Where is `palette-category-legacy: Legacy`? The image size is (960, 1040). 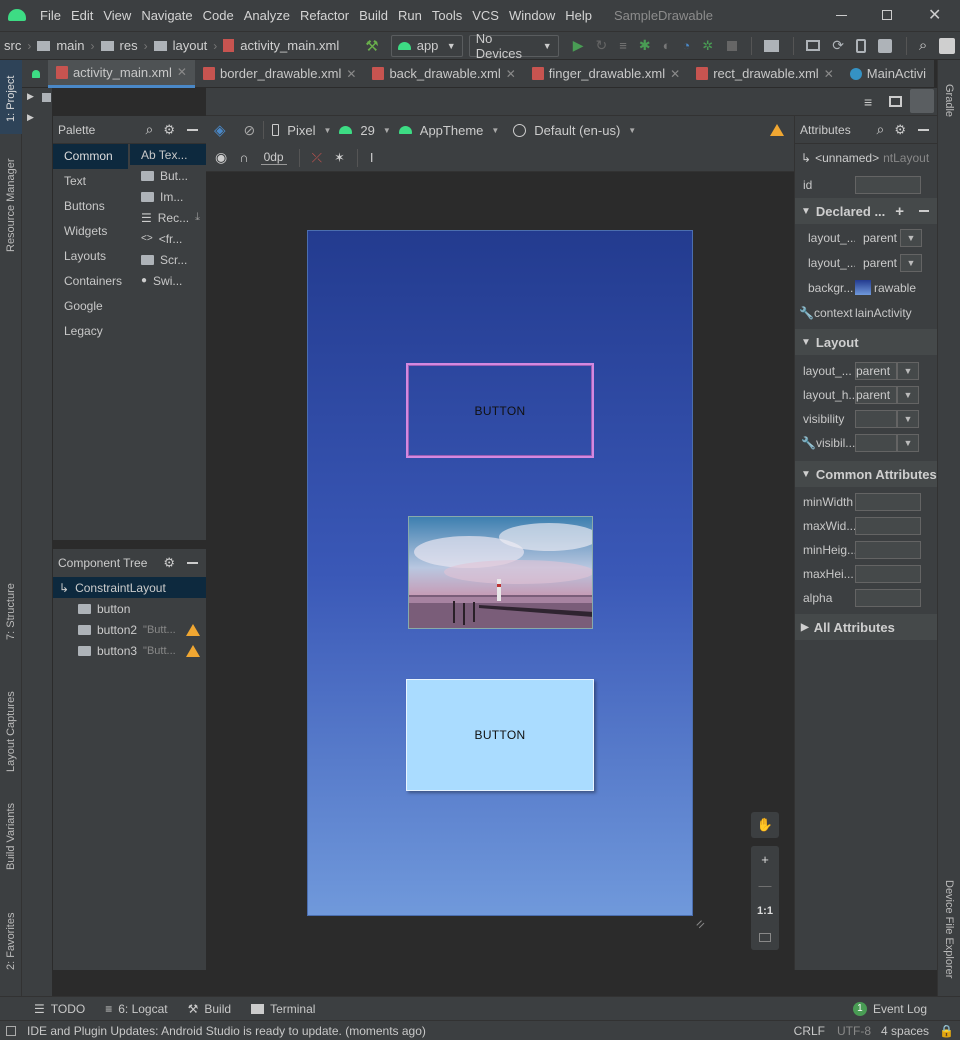
palette-category-legacy: Legacy is located at coordinates (90, 331).